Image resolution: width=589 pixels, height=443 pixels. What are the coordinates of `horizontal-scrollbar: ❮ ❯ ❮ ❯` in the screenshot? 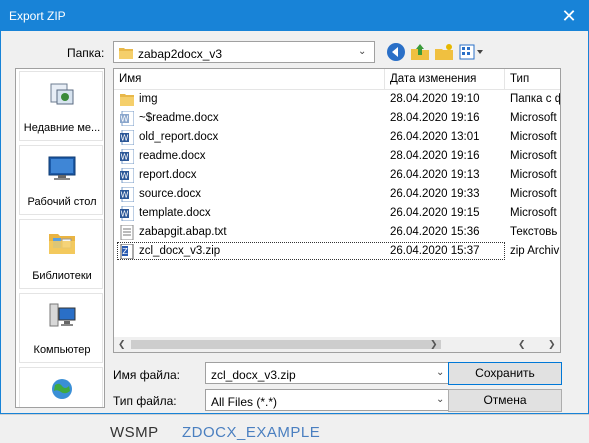 It's located at (337, 344).